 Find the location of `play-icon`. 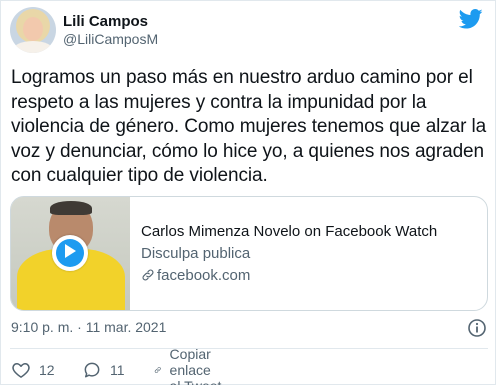

play-icon is located at coordinates (70, 253).